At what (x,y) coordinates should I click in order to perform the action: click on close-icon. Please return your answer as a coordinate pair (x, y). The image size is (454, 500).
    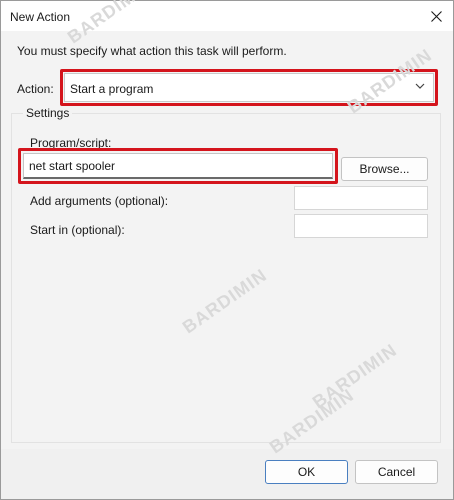
    Looking at the image, I should click on (436, 16).